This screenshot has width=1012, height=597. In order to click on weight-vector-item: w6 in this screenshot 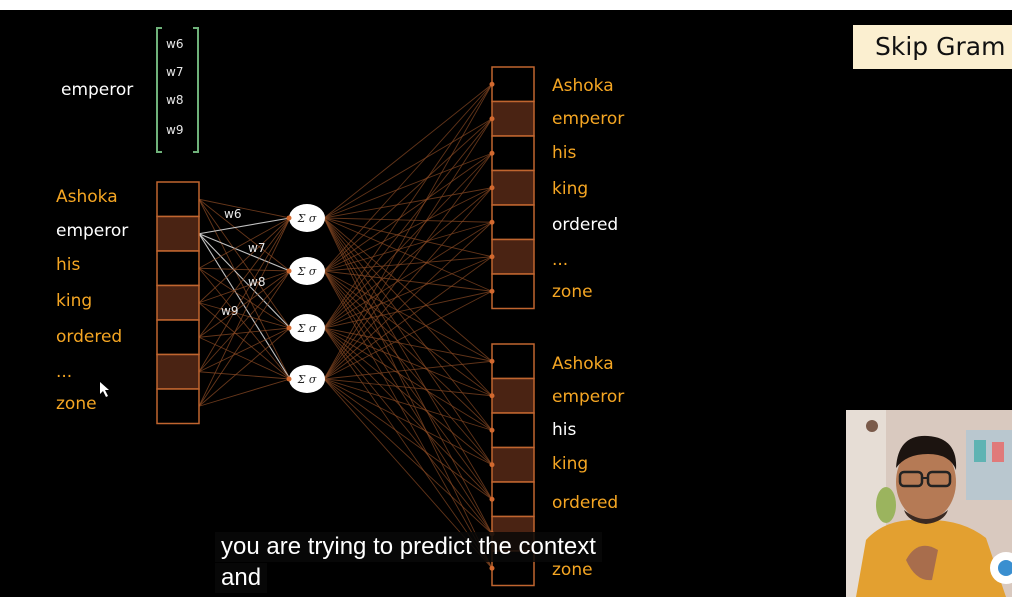, I will do `click(175, 44)`.